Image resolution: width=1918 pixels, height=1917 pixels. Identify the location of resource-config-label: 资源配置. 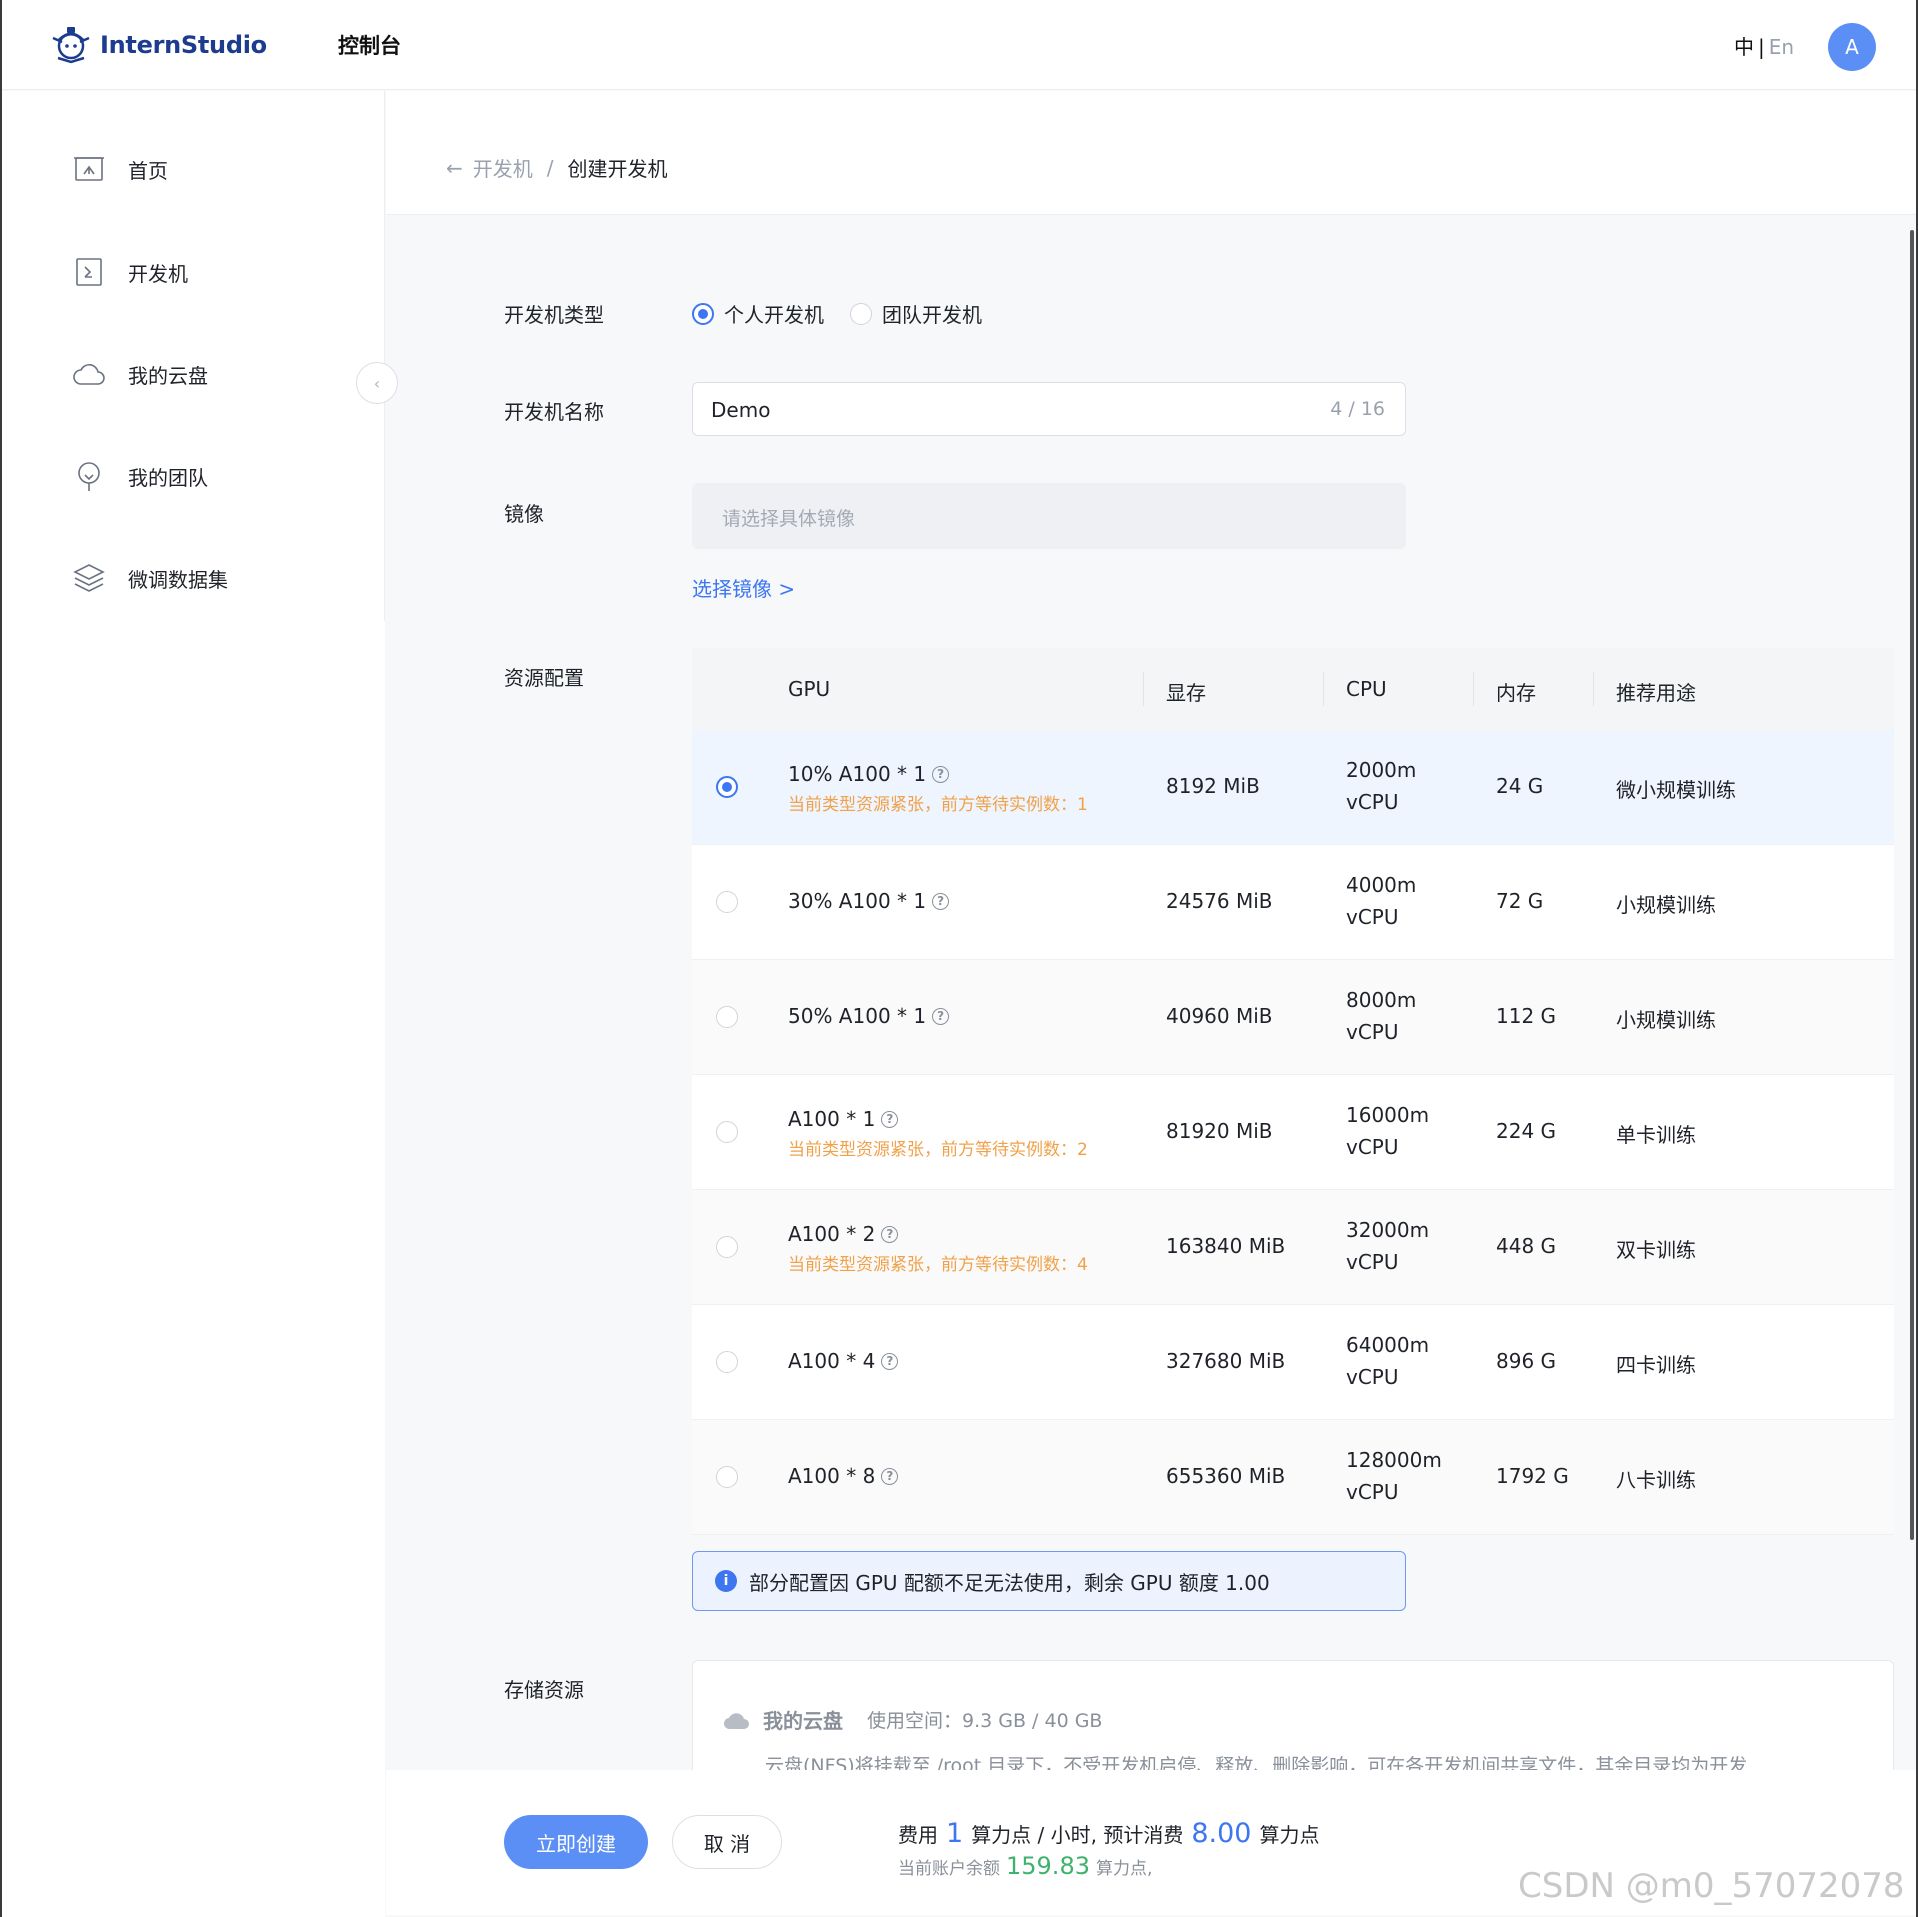
(544, 678).